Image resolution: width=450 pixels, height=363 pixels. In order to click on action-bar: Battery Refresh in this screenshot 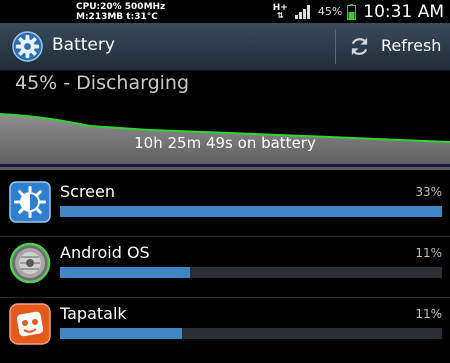, I will do `click(225, 47)`.